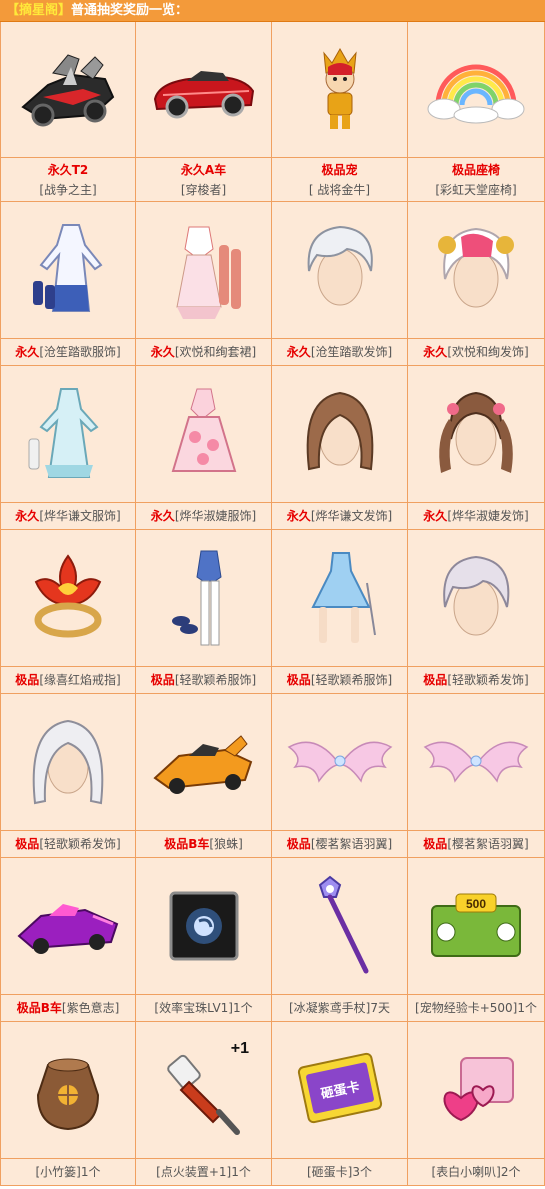 The height and width of the screenshot is (1189, 545). I want to click on reward-name: [ 战将金牛], so click(339, 189).